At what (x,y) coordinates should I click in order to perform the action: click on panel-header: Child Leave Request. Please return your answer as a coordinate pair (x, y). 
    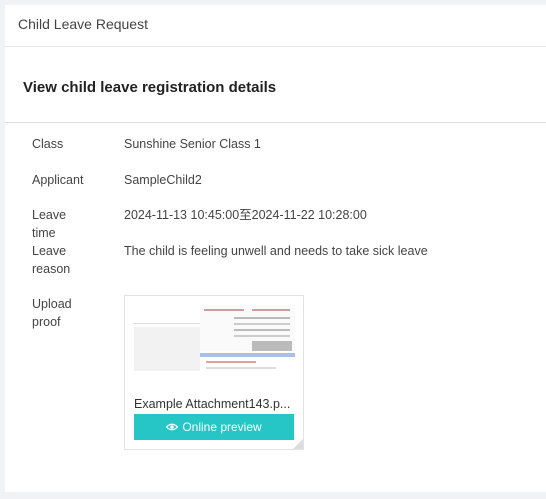
    Looking at the image, I should click on (275, 26).